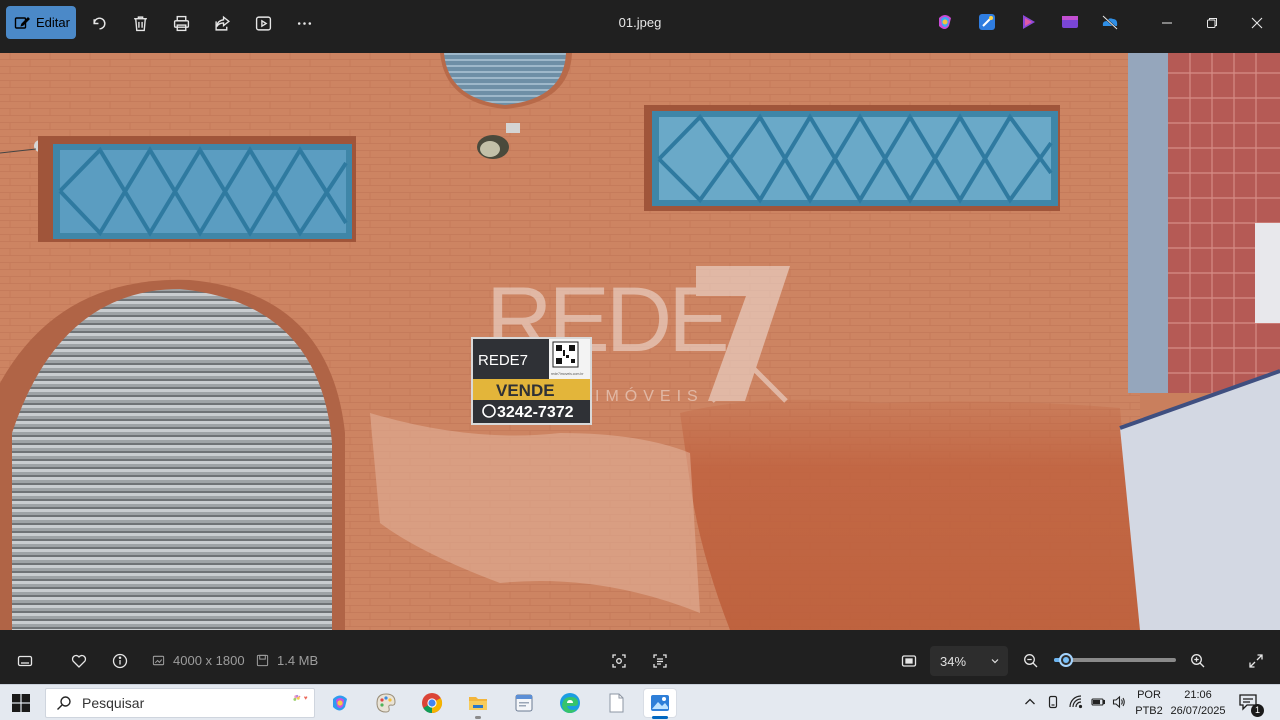  I want to click on folder-icon, so click(478, 703).